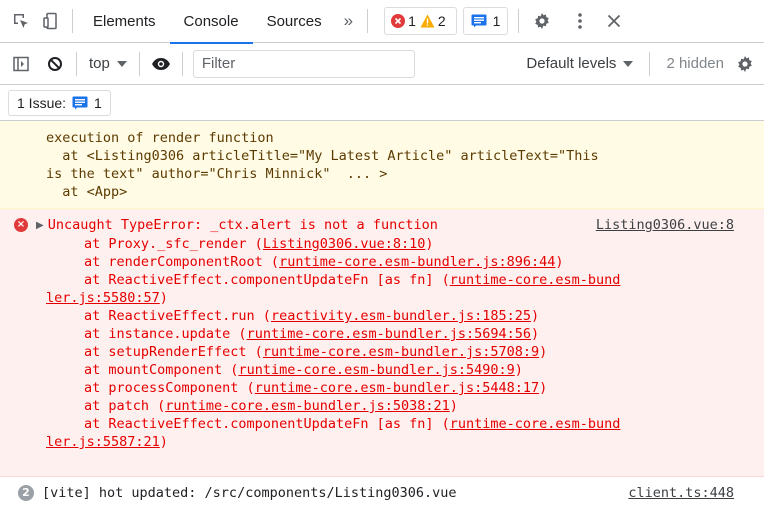 The width and height of the screenshot is (764, 508). I want to click on issues-button: 1 Issue: 1, so click(59, 102).